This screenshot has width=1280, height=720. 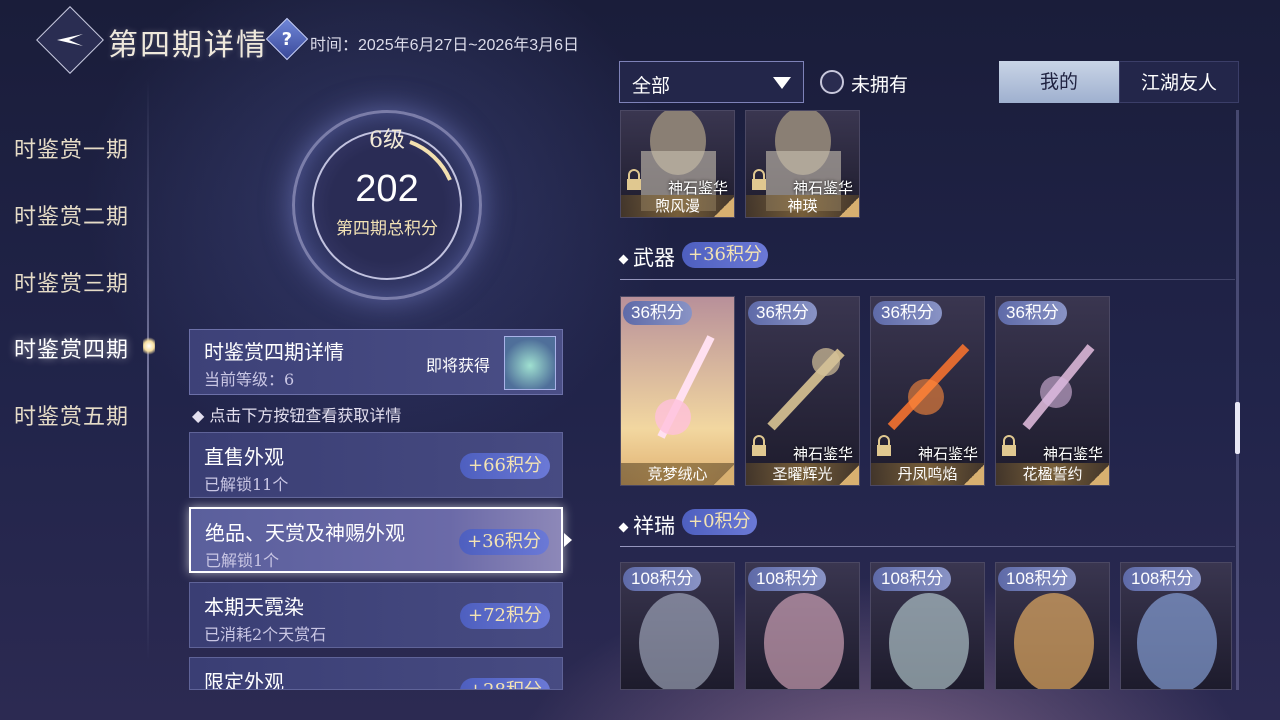 What do you see at coordinates (505, 683) in the screenshot?
I see `points-badge: +28积分` at bounding box center [505, 683].